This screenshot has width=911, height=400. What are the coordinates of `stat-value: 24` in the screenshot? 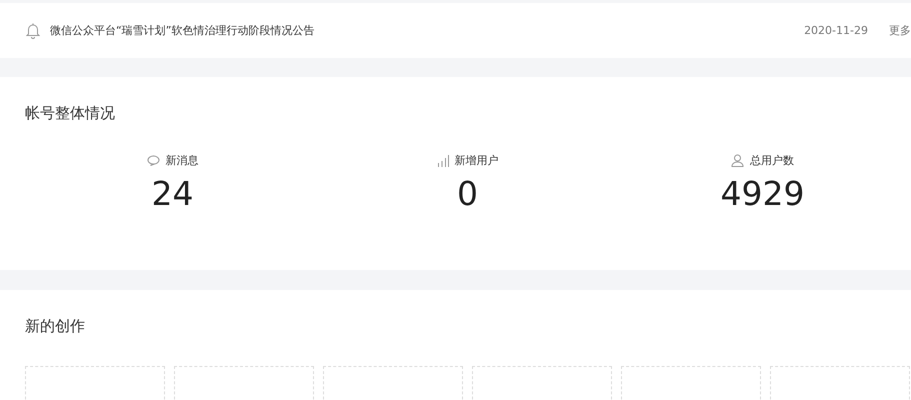 It's located at (173, 193).